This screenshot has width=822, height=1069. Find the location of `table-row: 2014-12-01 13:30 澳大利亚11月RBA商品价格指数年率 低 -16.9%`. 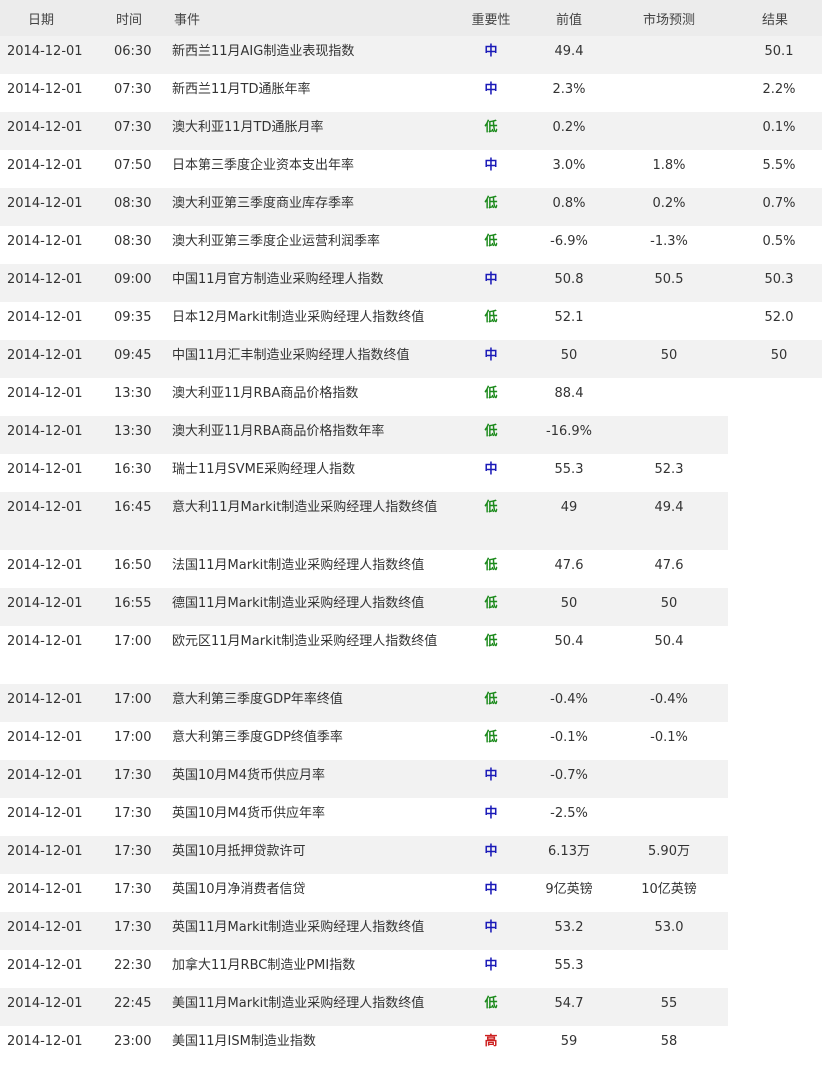

table-row: 2014-12-01 13:30 澳大利亚11月RBA商品价格指数年率 低 -16.9% is located at coordinates (411, 435).